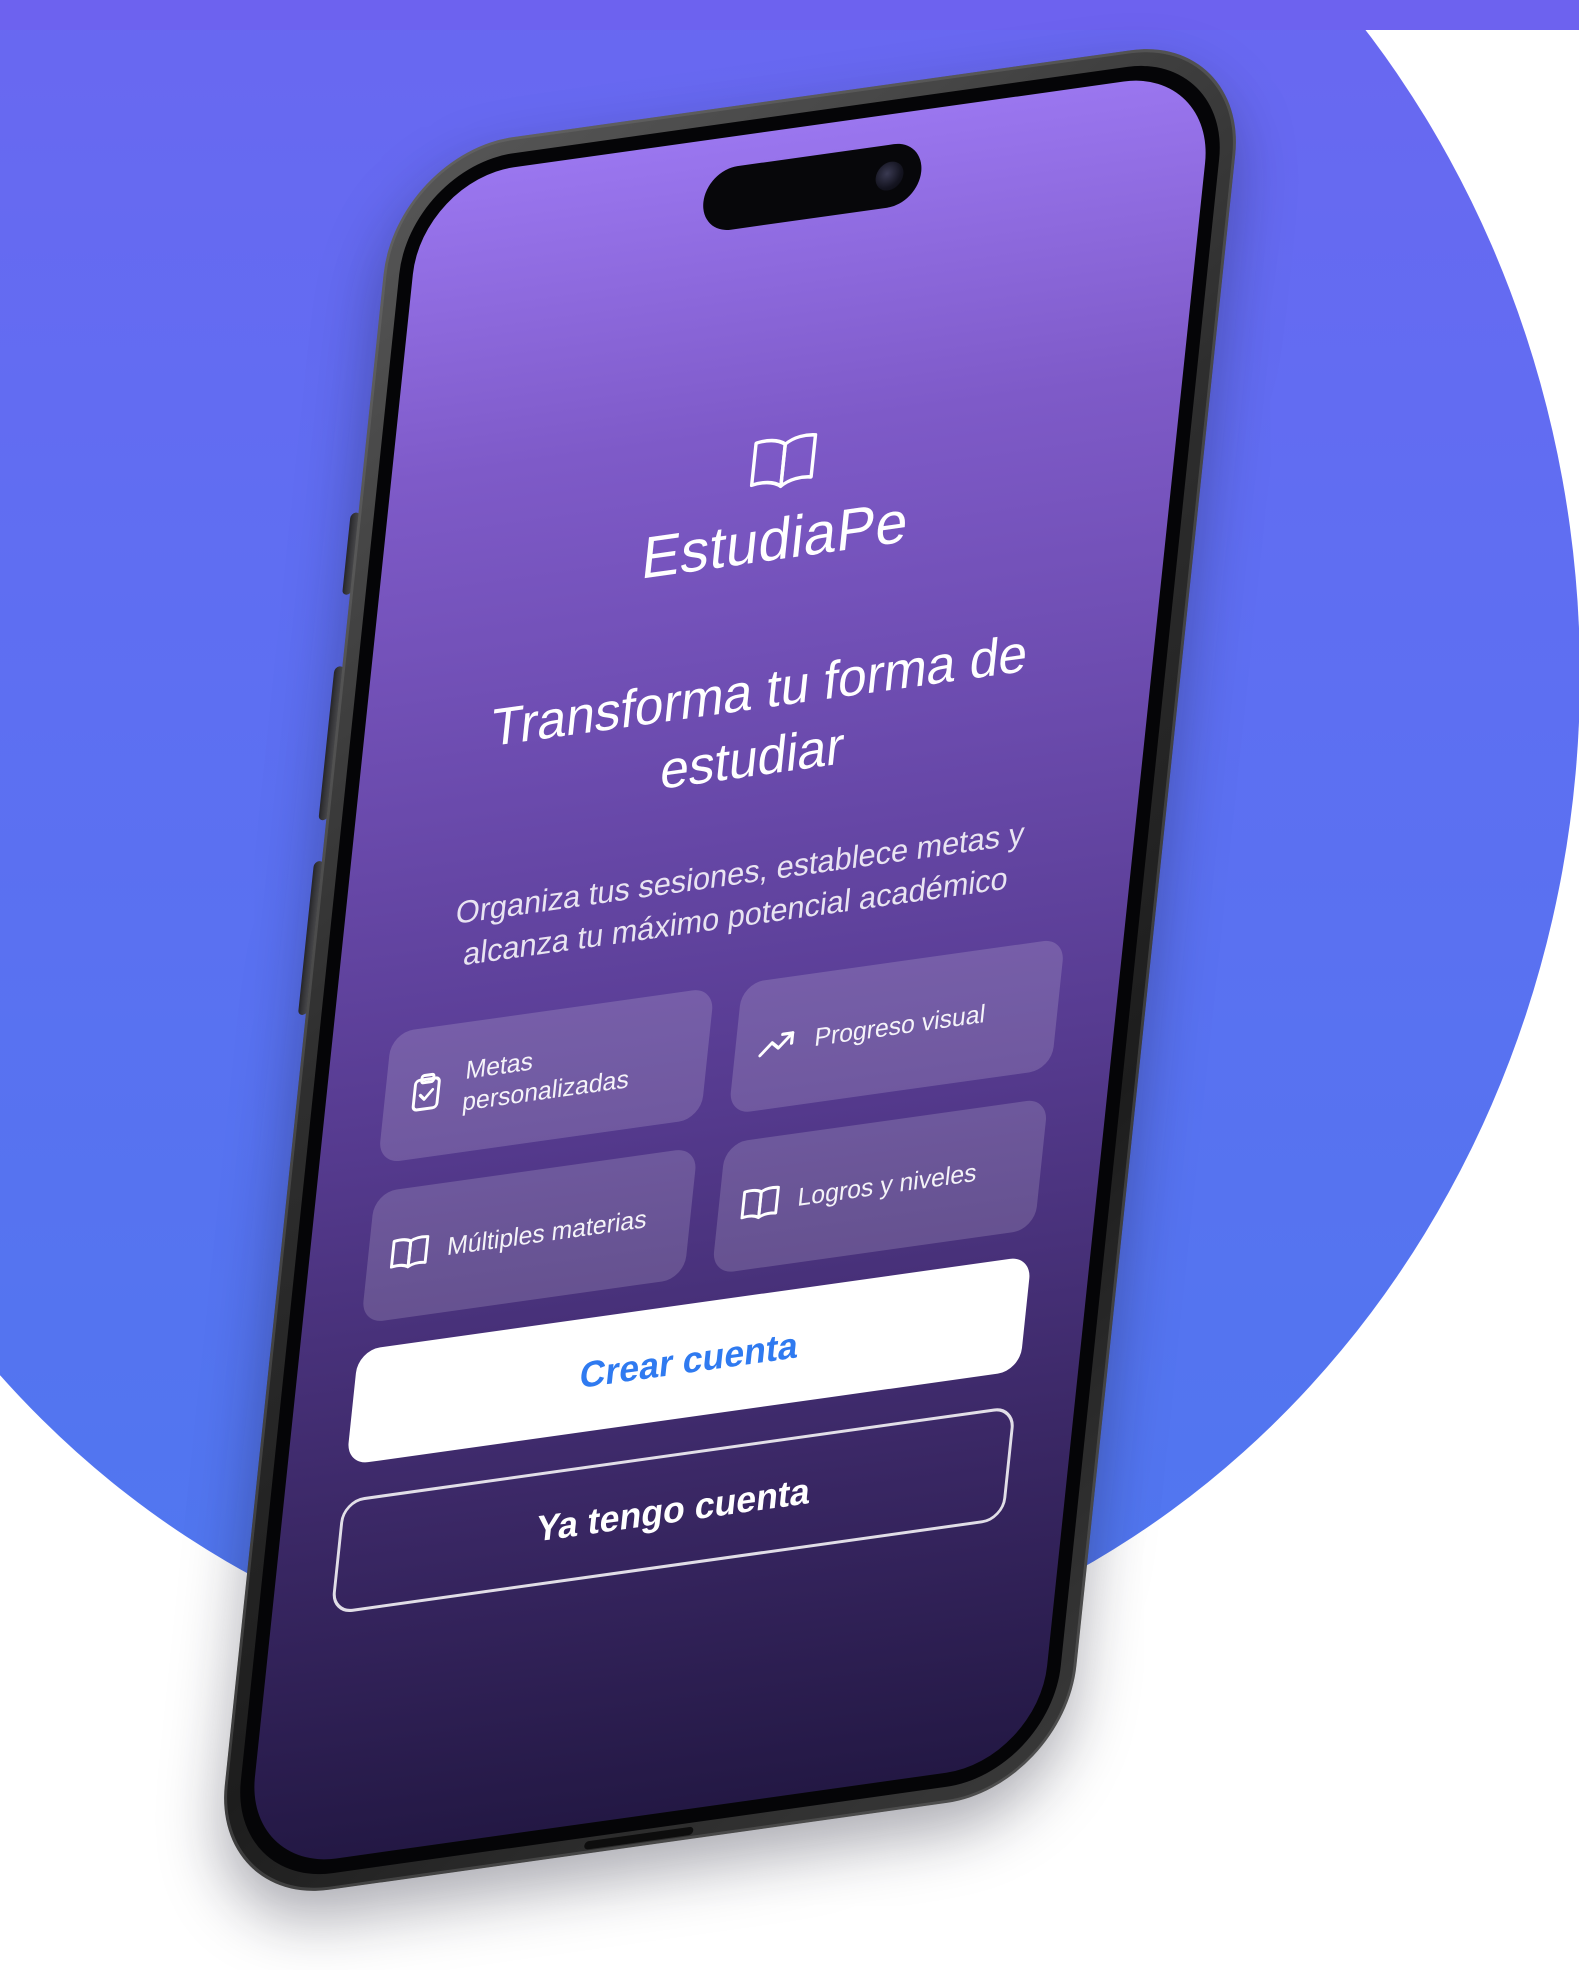 The height and width of the screenshot is (1970, 1579). What do you see at coordinates (900, 1025) in the screenshot?
I see `feature-label: Progreso visual` at bounding box center [900, 1025].